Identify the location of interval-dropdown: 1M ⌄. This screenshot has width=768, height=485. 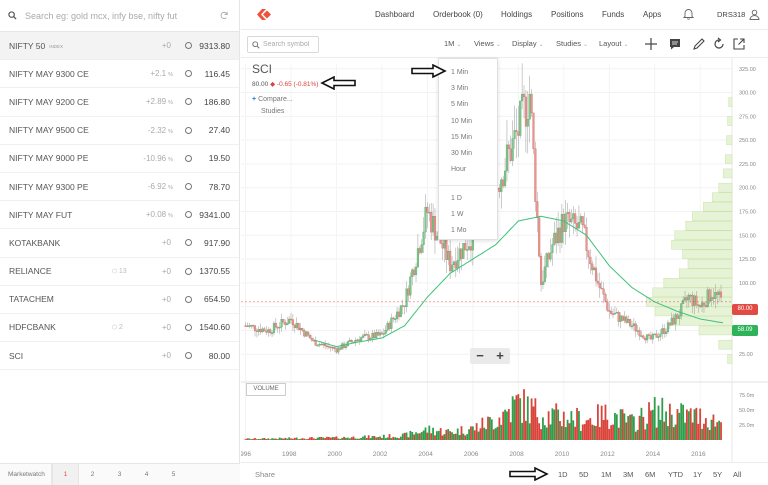
(452, 43).